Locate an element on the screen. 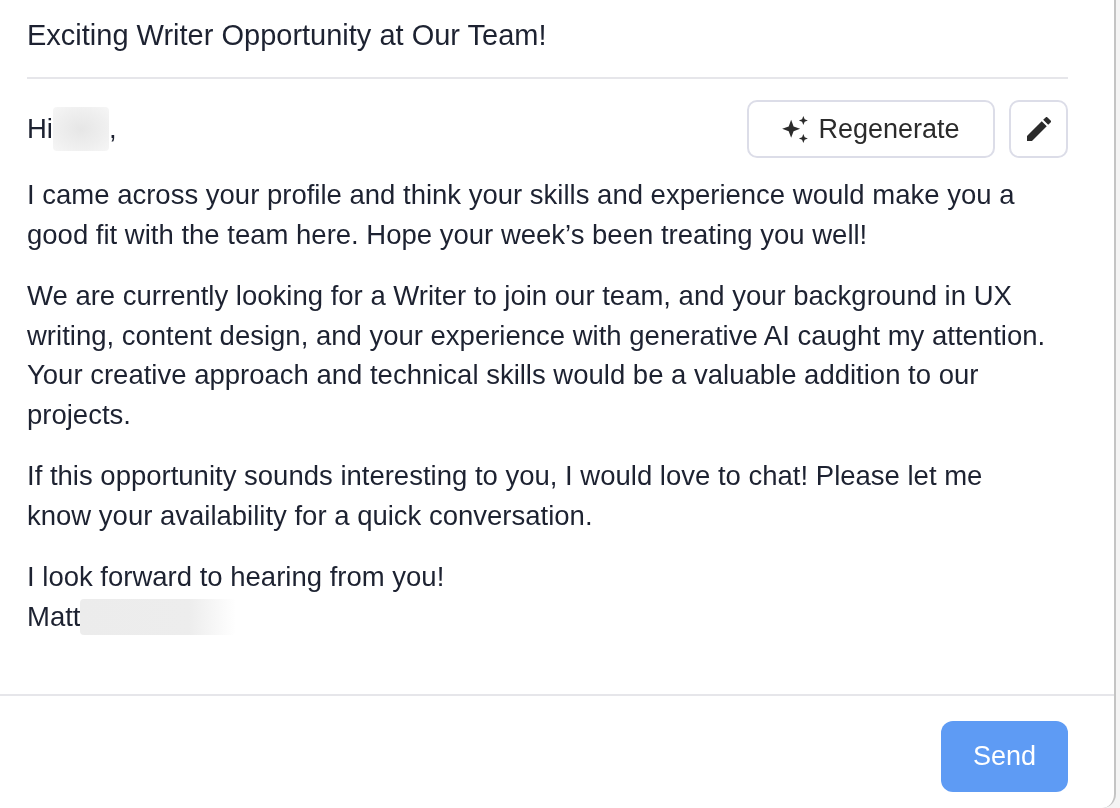 This screenshot has height=808, width=1120. greeting-text: Hi is located at coordinates (40, 129).